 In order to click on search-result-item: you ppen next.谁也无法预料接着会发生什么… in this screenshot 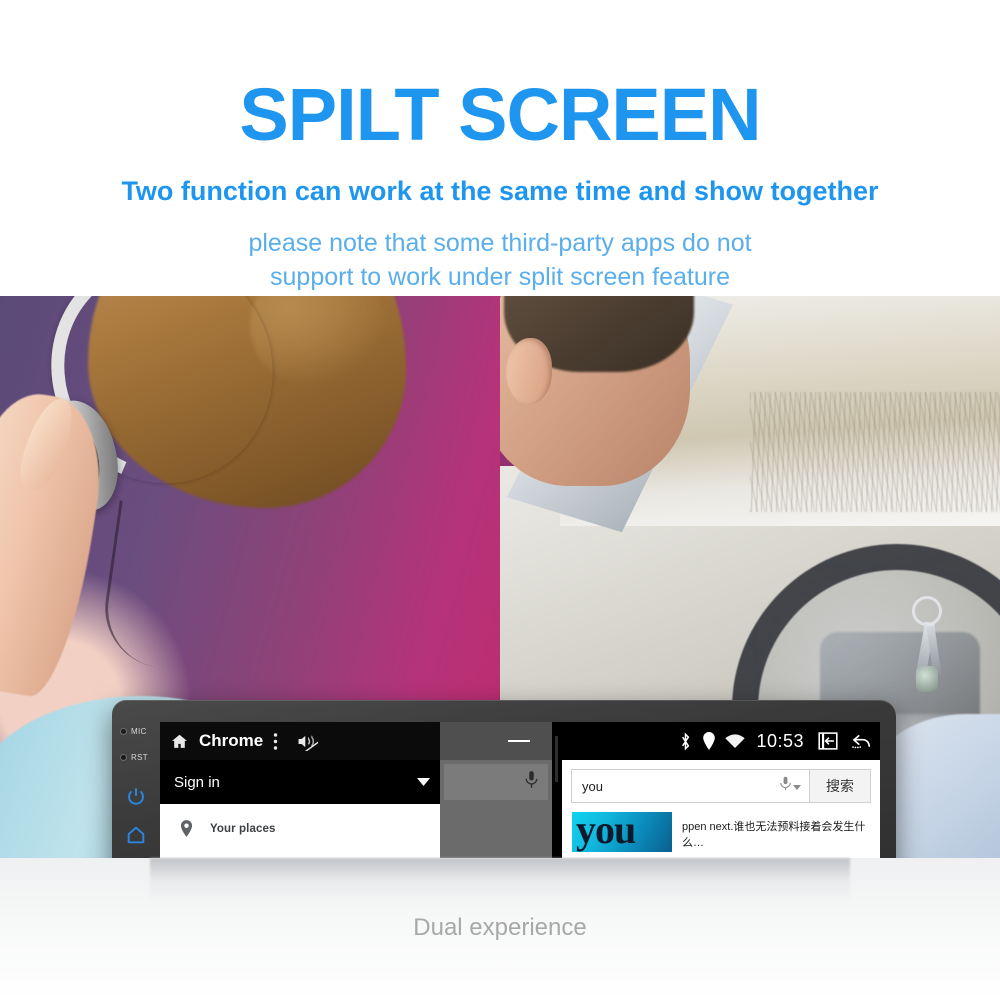, I will do `click(721, 831)`.